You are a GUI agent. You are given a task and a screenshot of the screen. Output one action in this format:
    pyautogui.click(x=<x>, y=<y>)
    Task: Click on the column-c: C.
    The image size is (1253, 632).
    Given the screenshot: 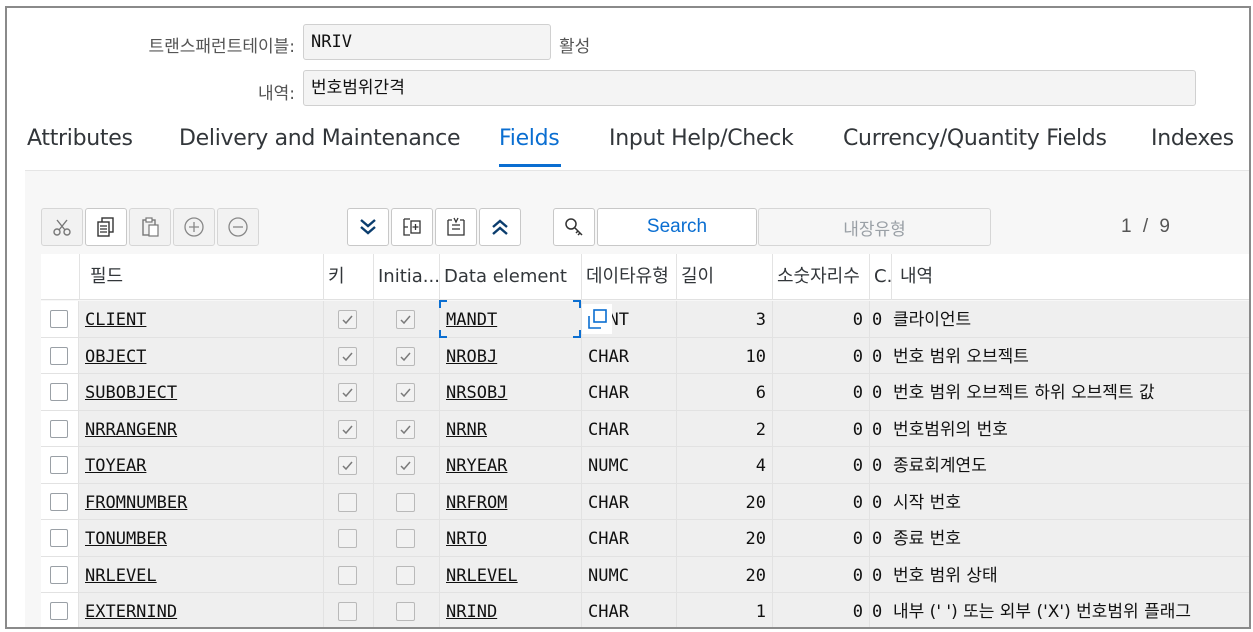 What is the action you would take?
    pyautogui.click(x=880, y=277)
    